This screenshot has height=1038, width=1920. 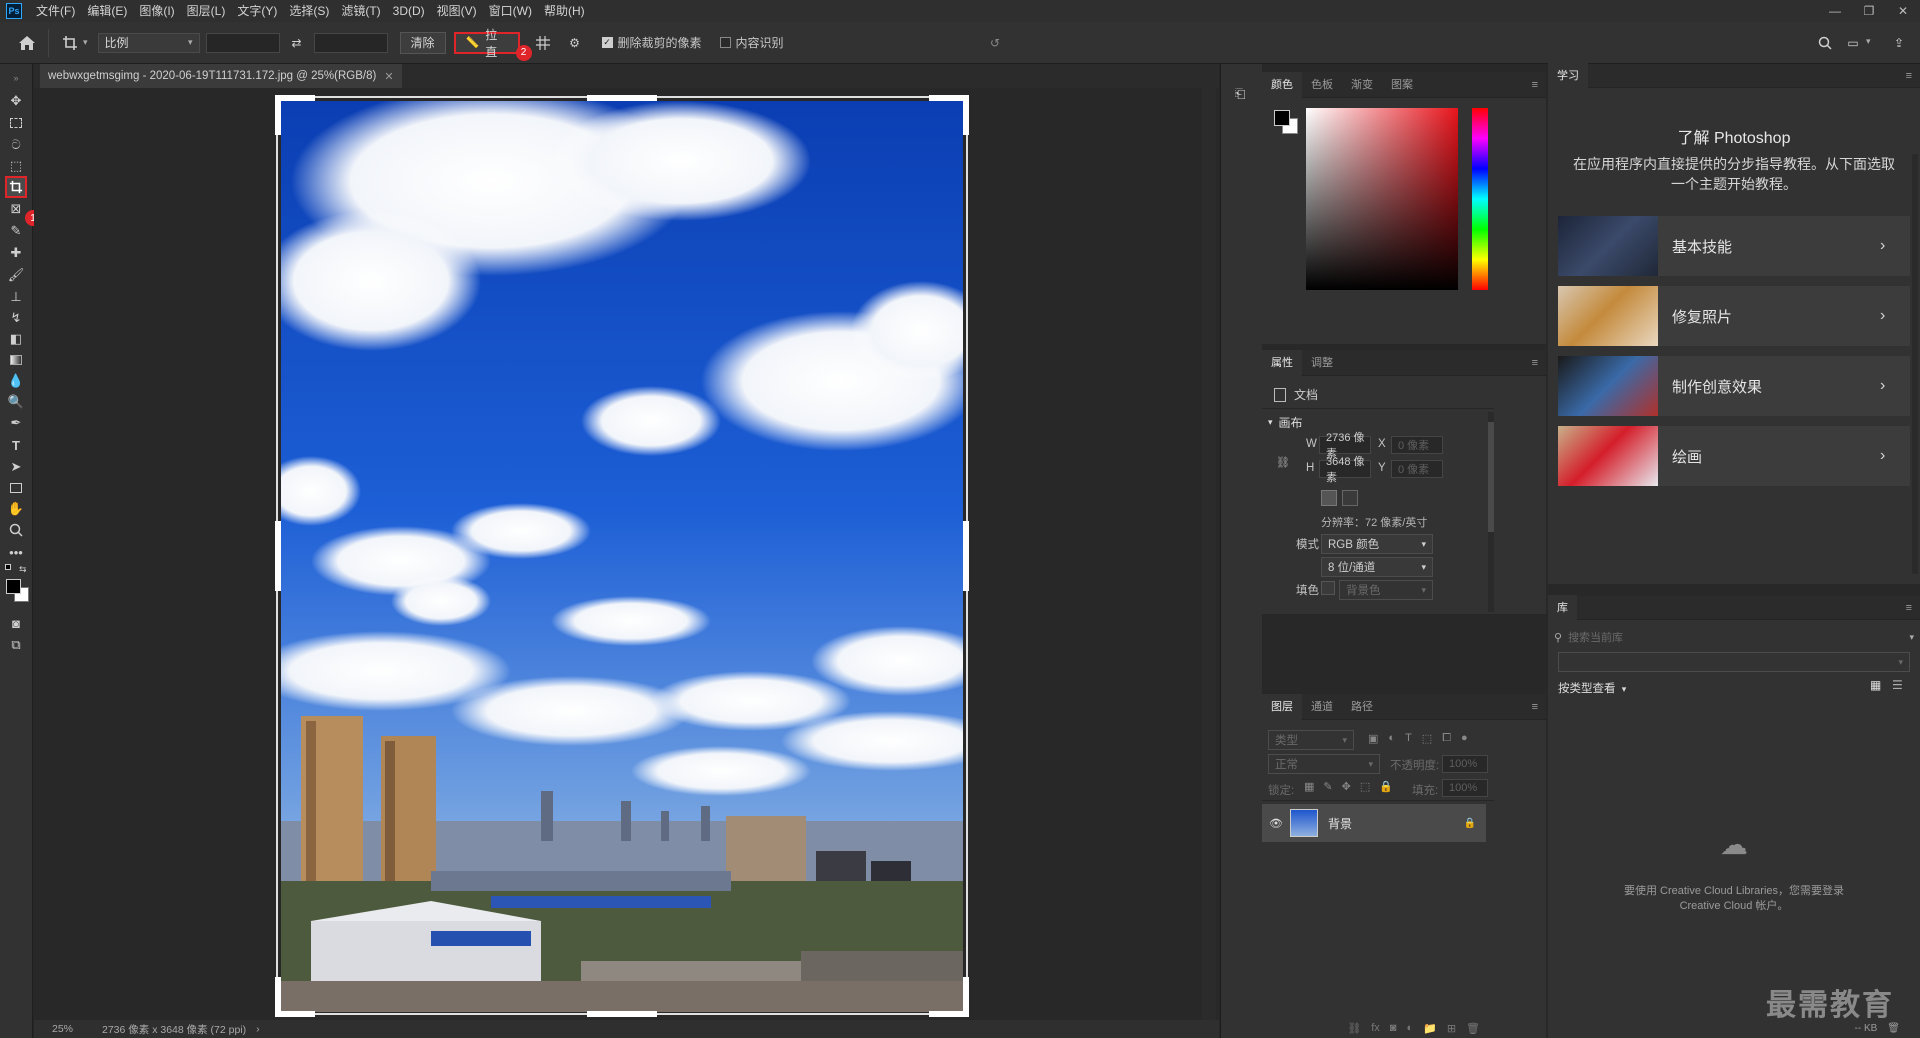 I want to click on menu-view: 视图(V), so click(x=457, y=11).